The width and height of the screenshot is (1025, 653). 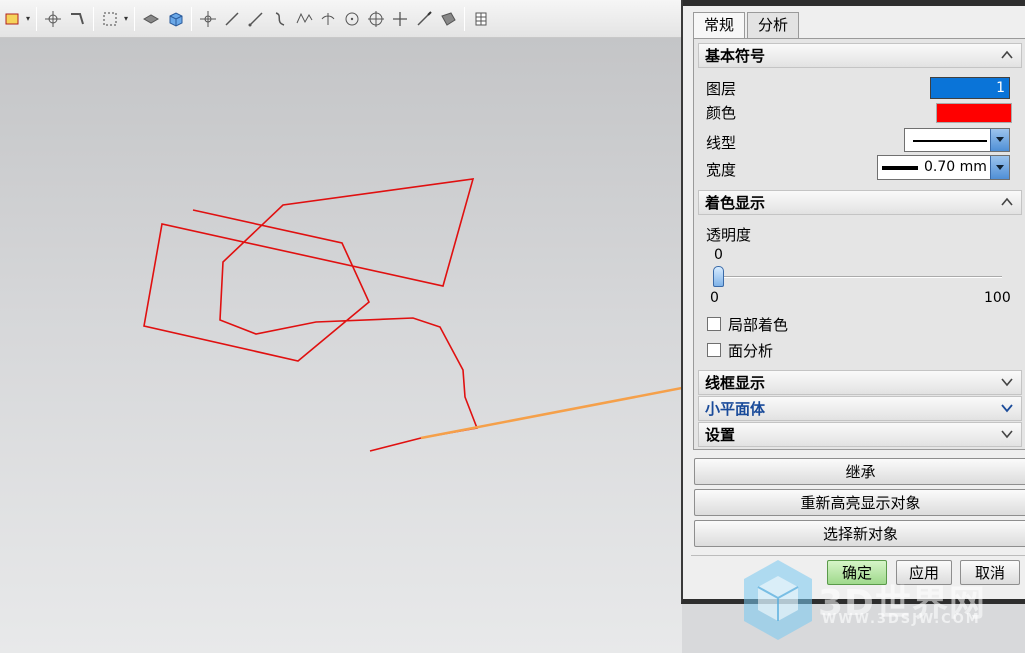 What do you see at coordinates (714, 298) in the screenshot?
I see `slider-min-label: 0` at bounding box center [714, 298].